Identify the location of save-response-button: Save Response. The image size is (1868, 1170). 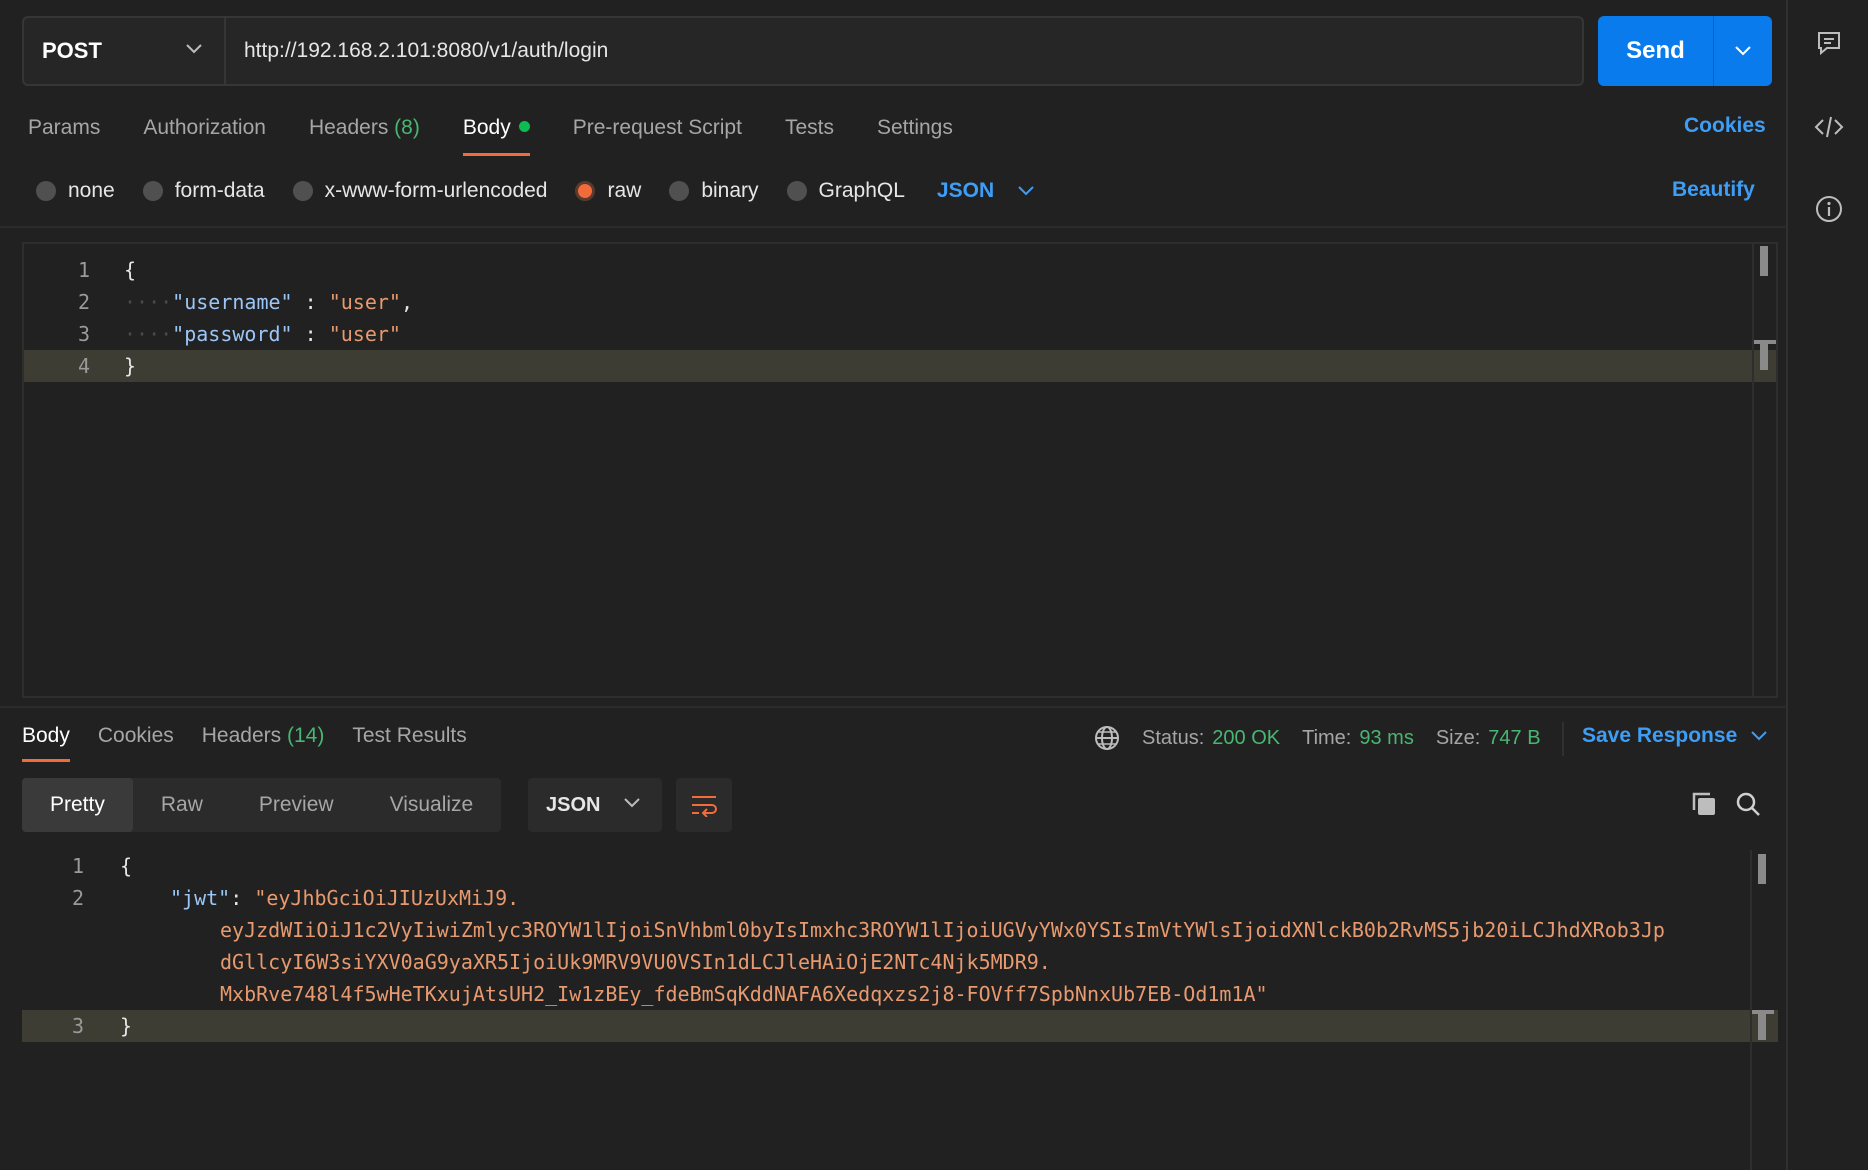
(1674, 736).